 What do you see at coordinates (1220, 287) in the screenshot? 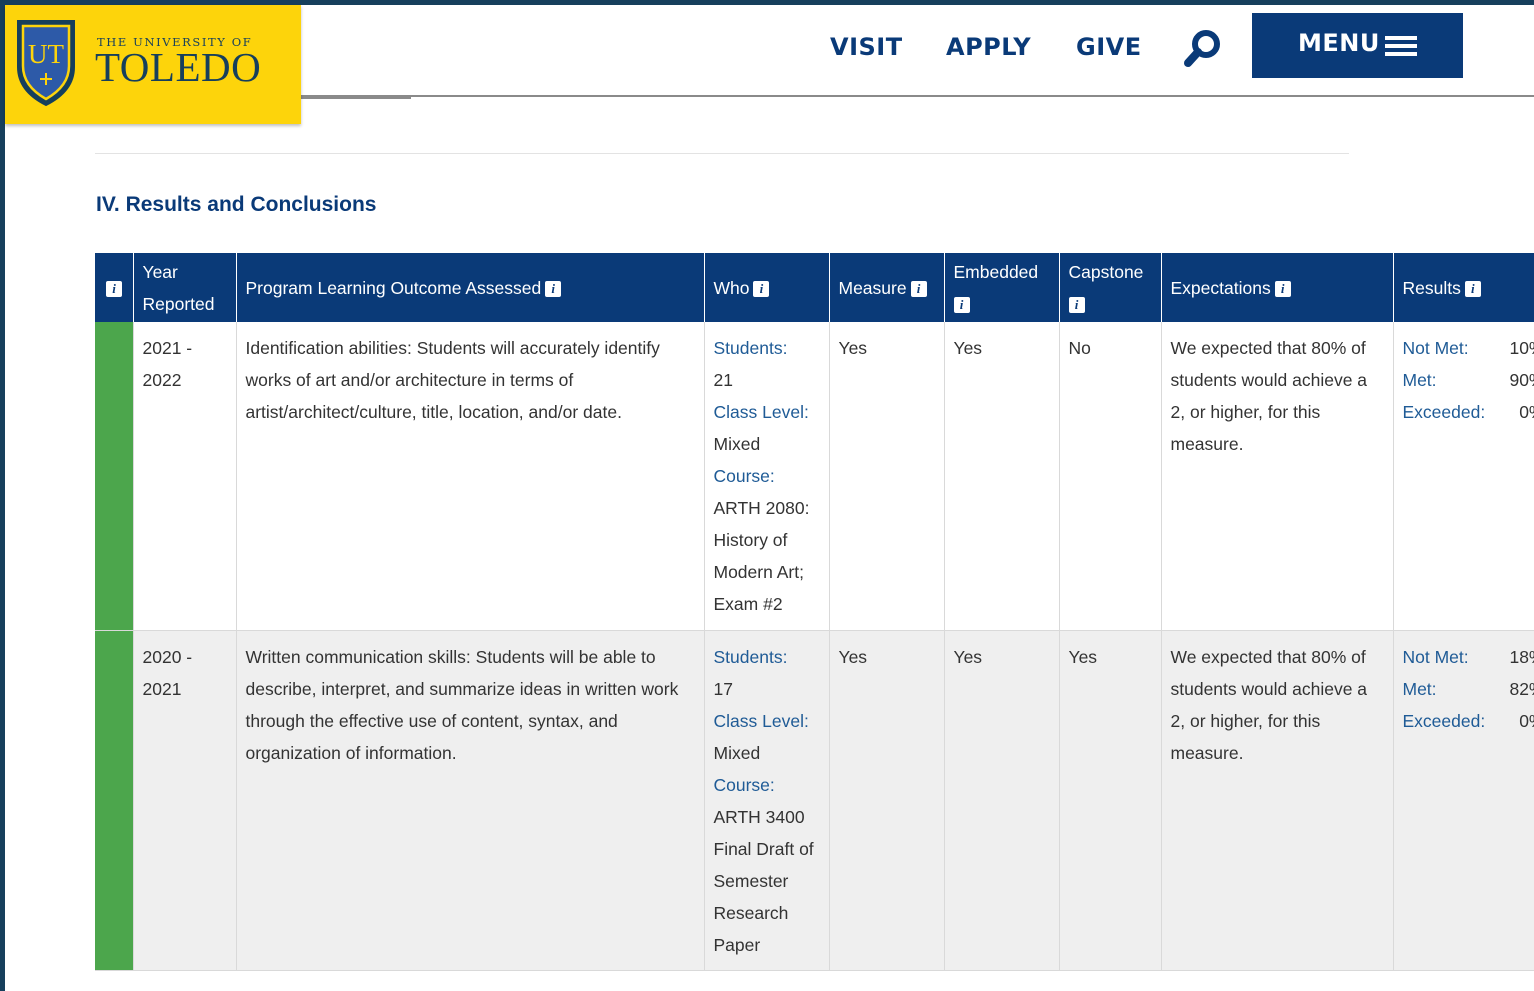
I see `column-header-expectations-label: Expectations` at bounding box center [1220, 287].